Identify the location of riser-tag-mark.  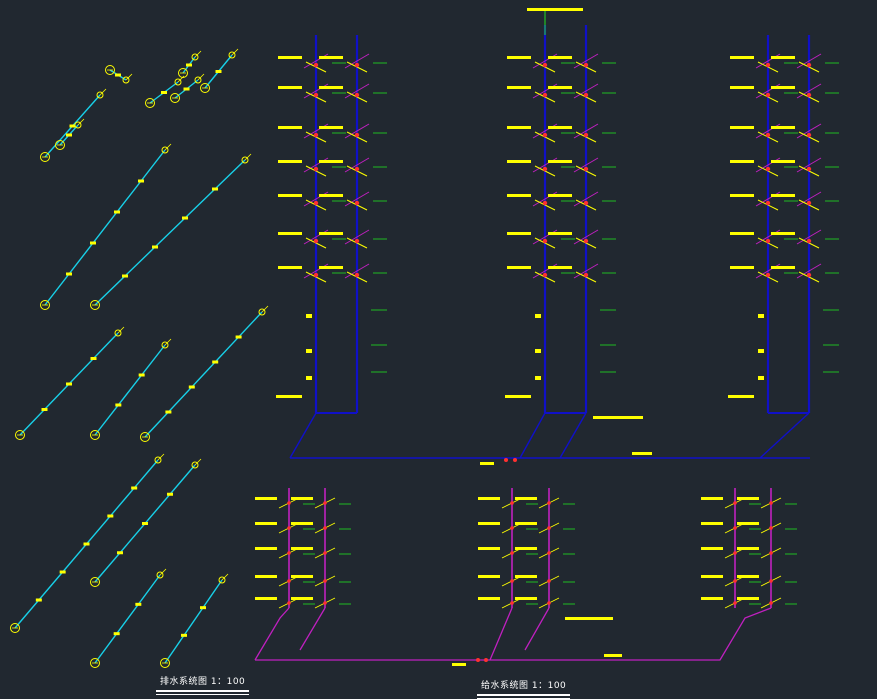
(289, 396).